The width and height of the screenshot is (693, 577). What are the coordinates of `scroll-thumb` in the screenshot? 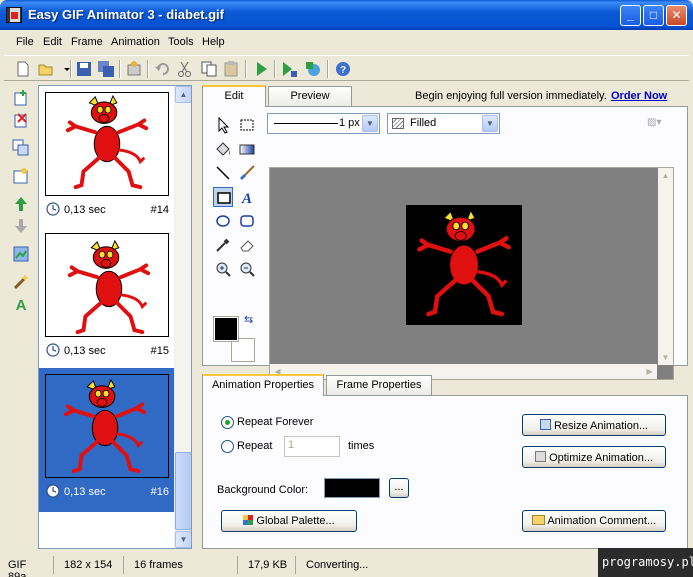 It's located at (183, 491).